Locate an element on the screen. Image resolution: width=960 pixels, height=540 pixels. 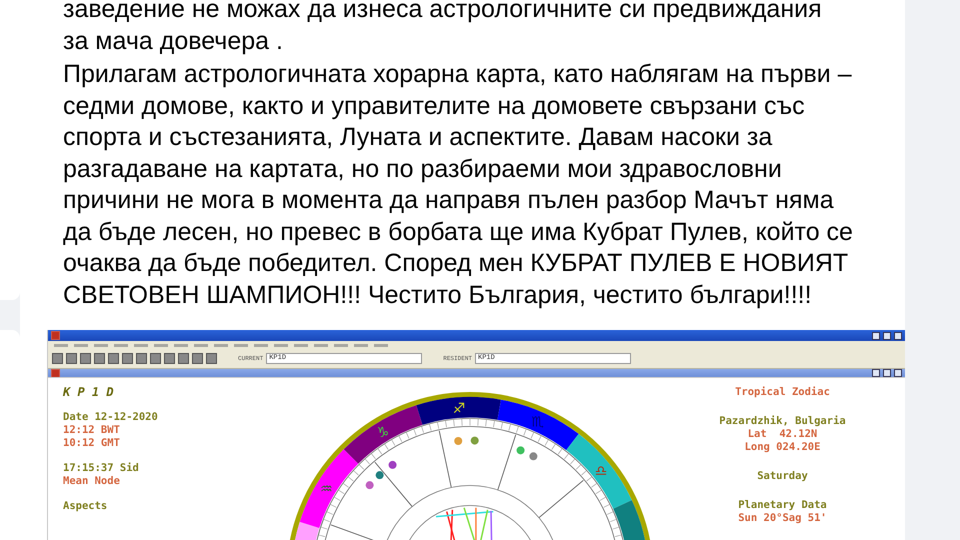
zodiac-sign-glyph: ♒ is located at coordinates (326, 489).